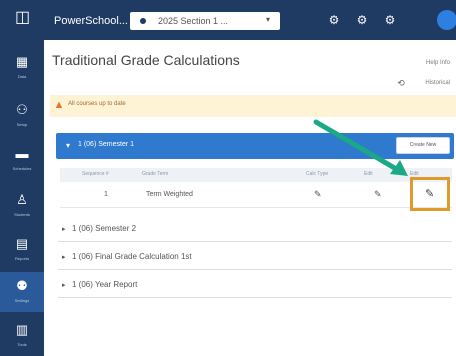 The width and height of the screenshot is (456, 356). I want to click on annotation-arrow, so click(360, 147).